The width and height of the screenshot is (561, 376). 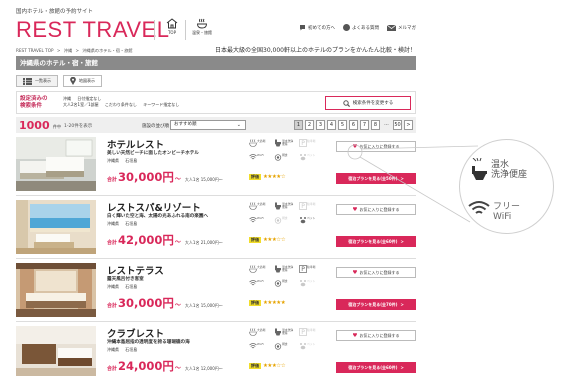 I want to click on chevron-right-icon: >, so click(x=402, y=241).